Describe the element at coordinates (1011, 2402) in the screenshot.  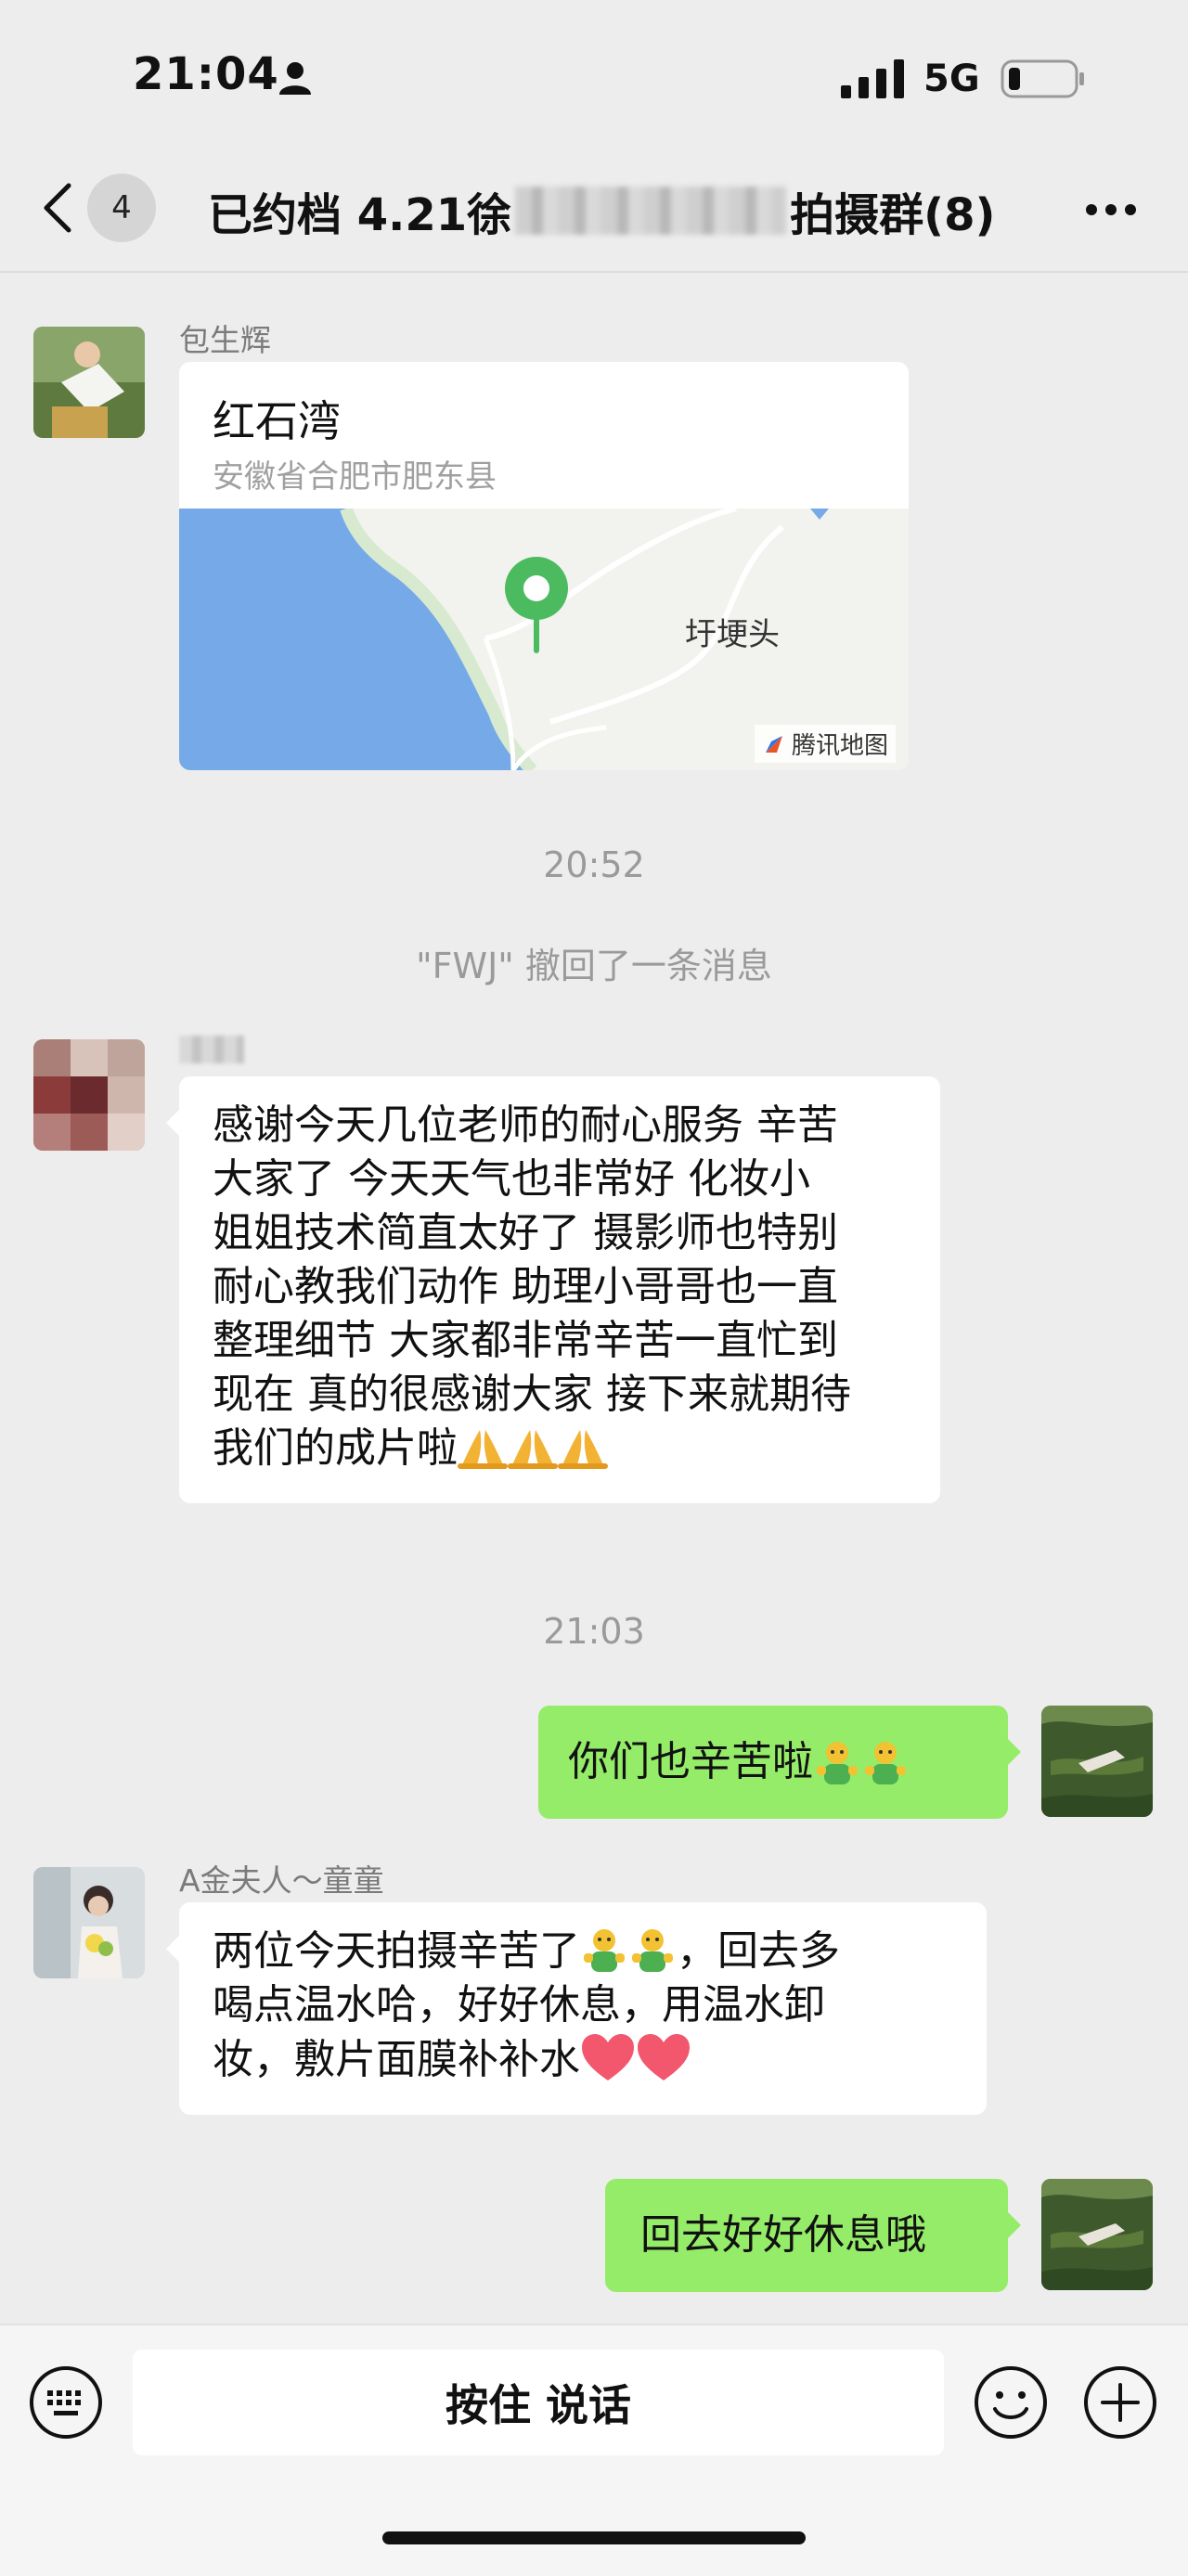
I see `emoji-smile-icon` at that location.